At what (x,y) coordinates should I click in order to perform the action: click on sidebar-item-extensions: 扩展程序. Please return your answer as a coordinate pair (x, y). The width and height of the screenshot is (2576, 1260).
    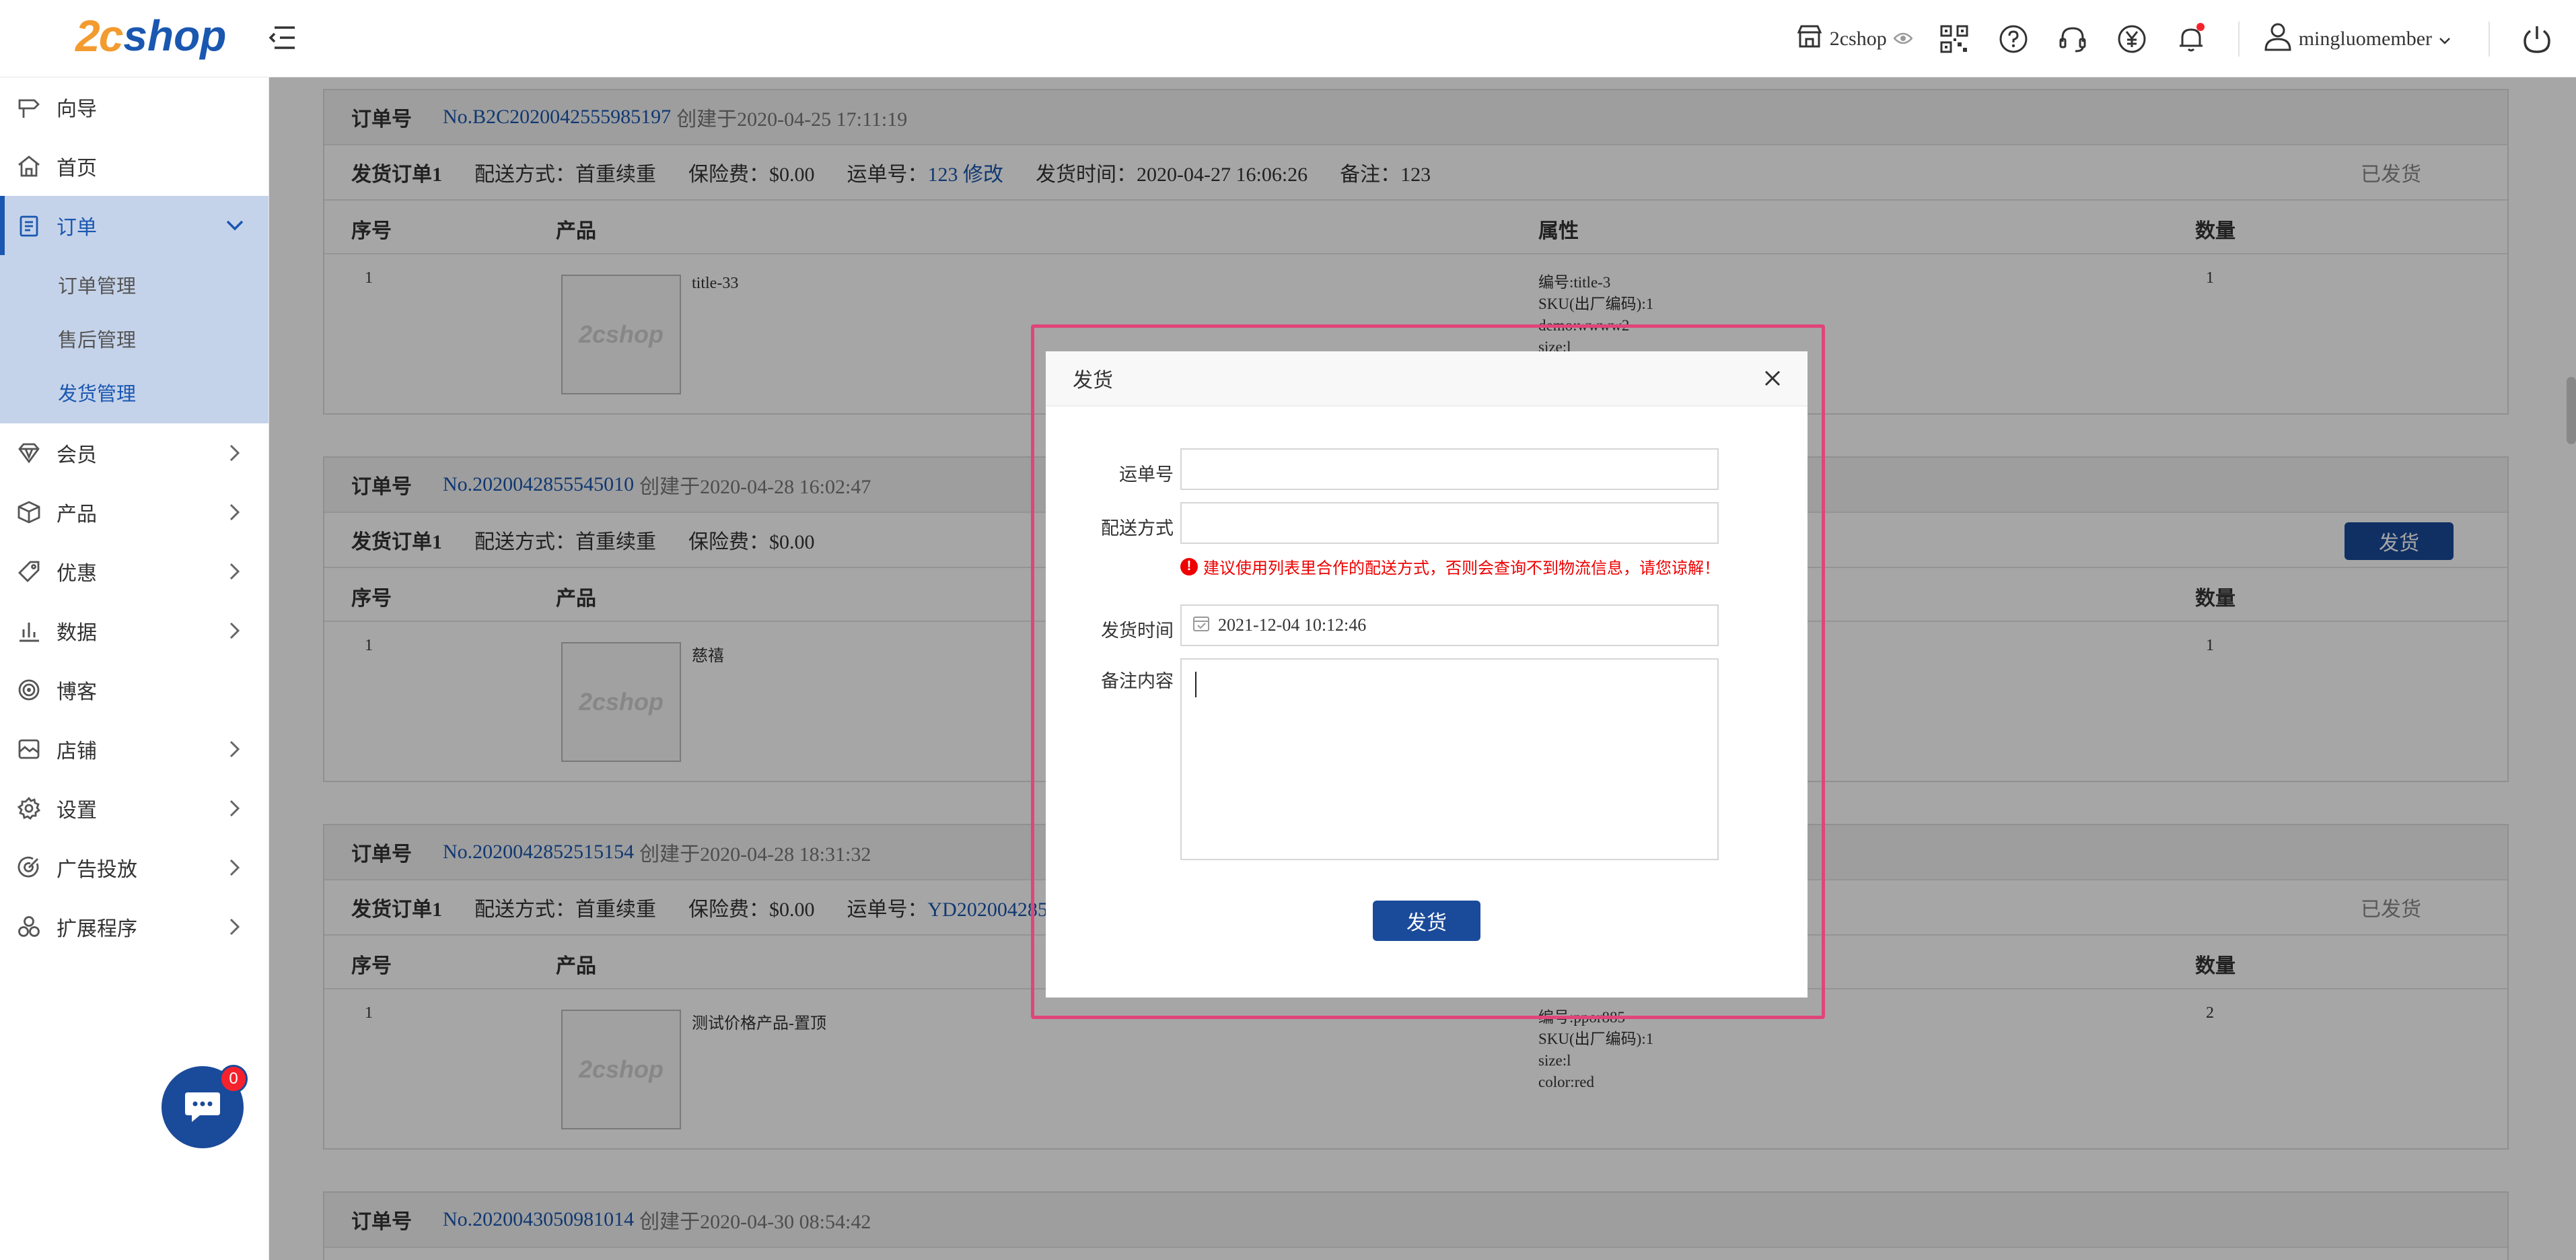
    Looking at the image, I should click on (134, 927).